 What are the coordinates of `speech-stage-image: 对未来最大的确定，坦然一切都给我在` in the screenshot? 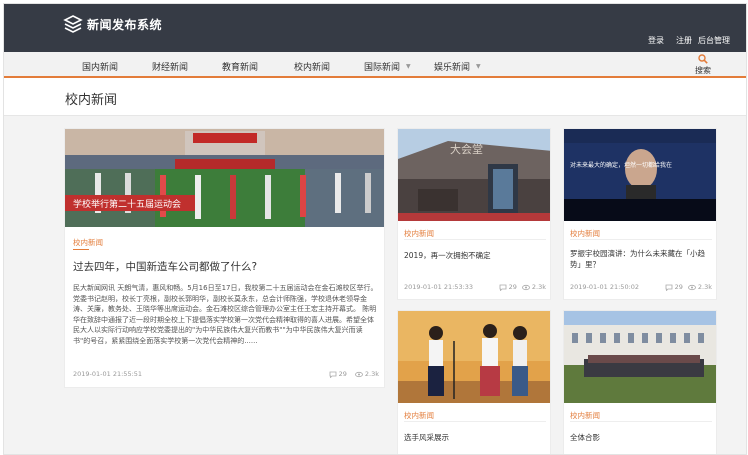 It's located at (640, 175).